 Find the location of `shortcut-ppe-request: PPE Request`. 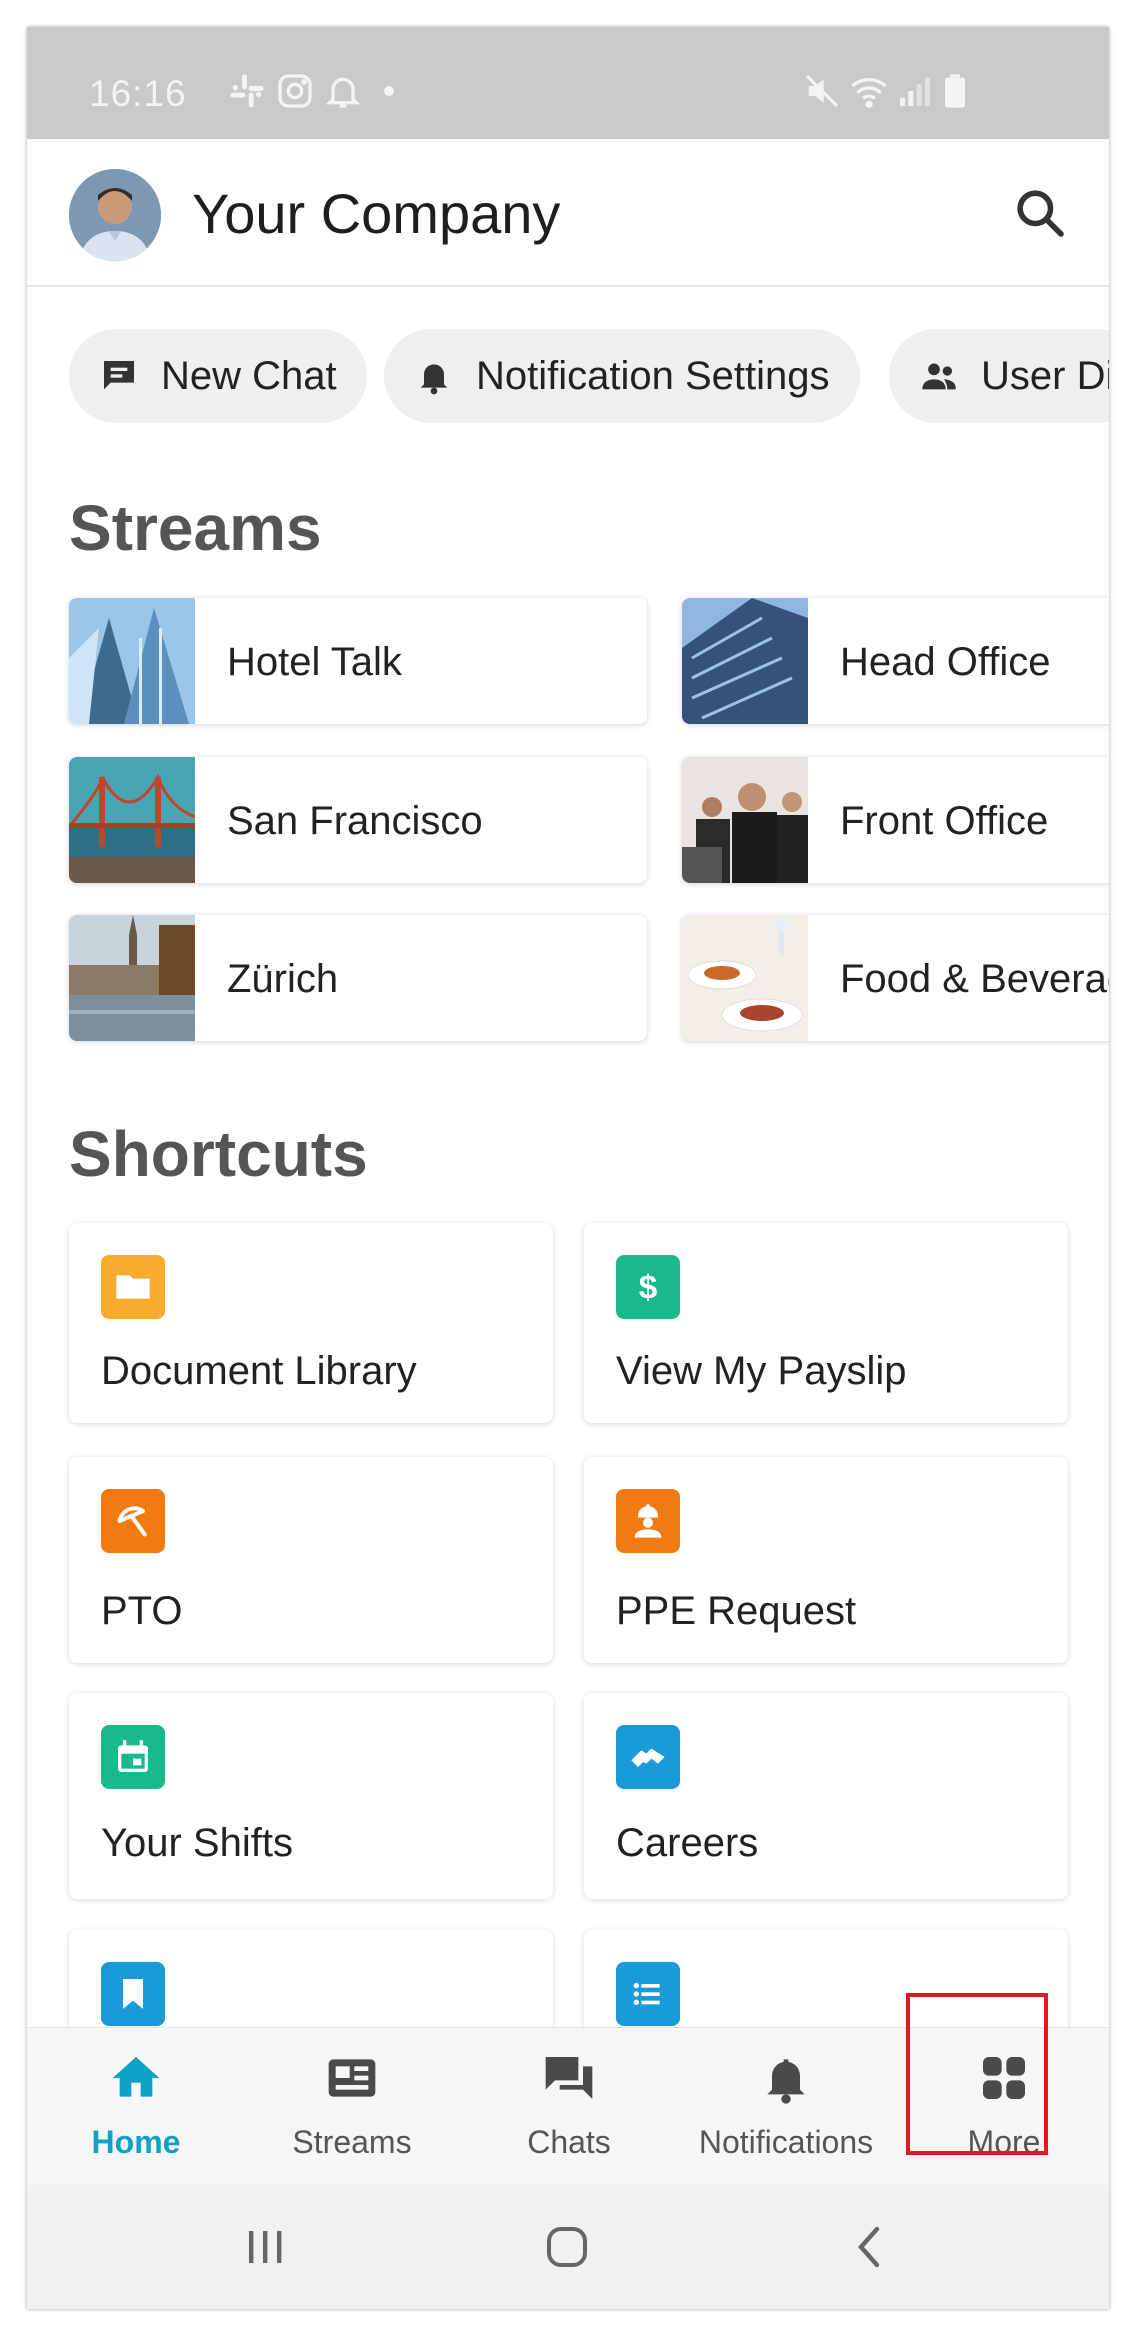

shortcut-ppe-request: PPE Request is located at coordinates (826, 1560).